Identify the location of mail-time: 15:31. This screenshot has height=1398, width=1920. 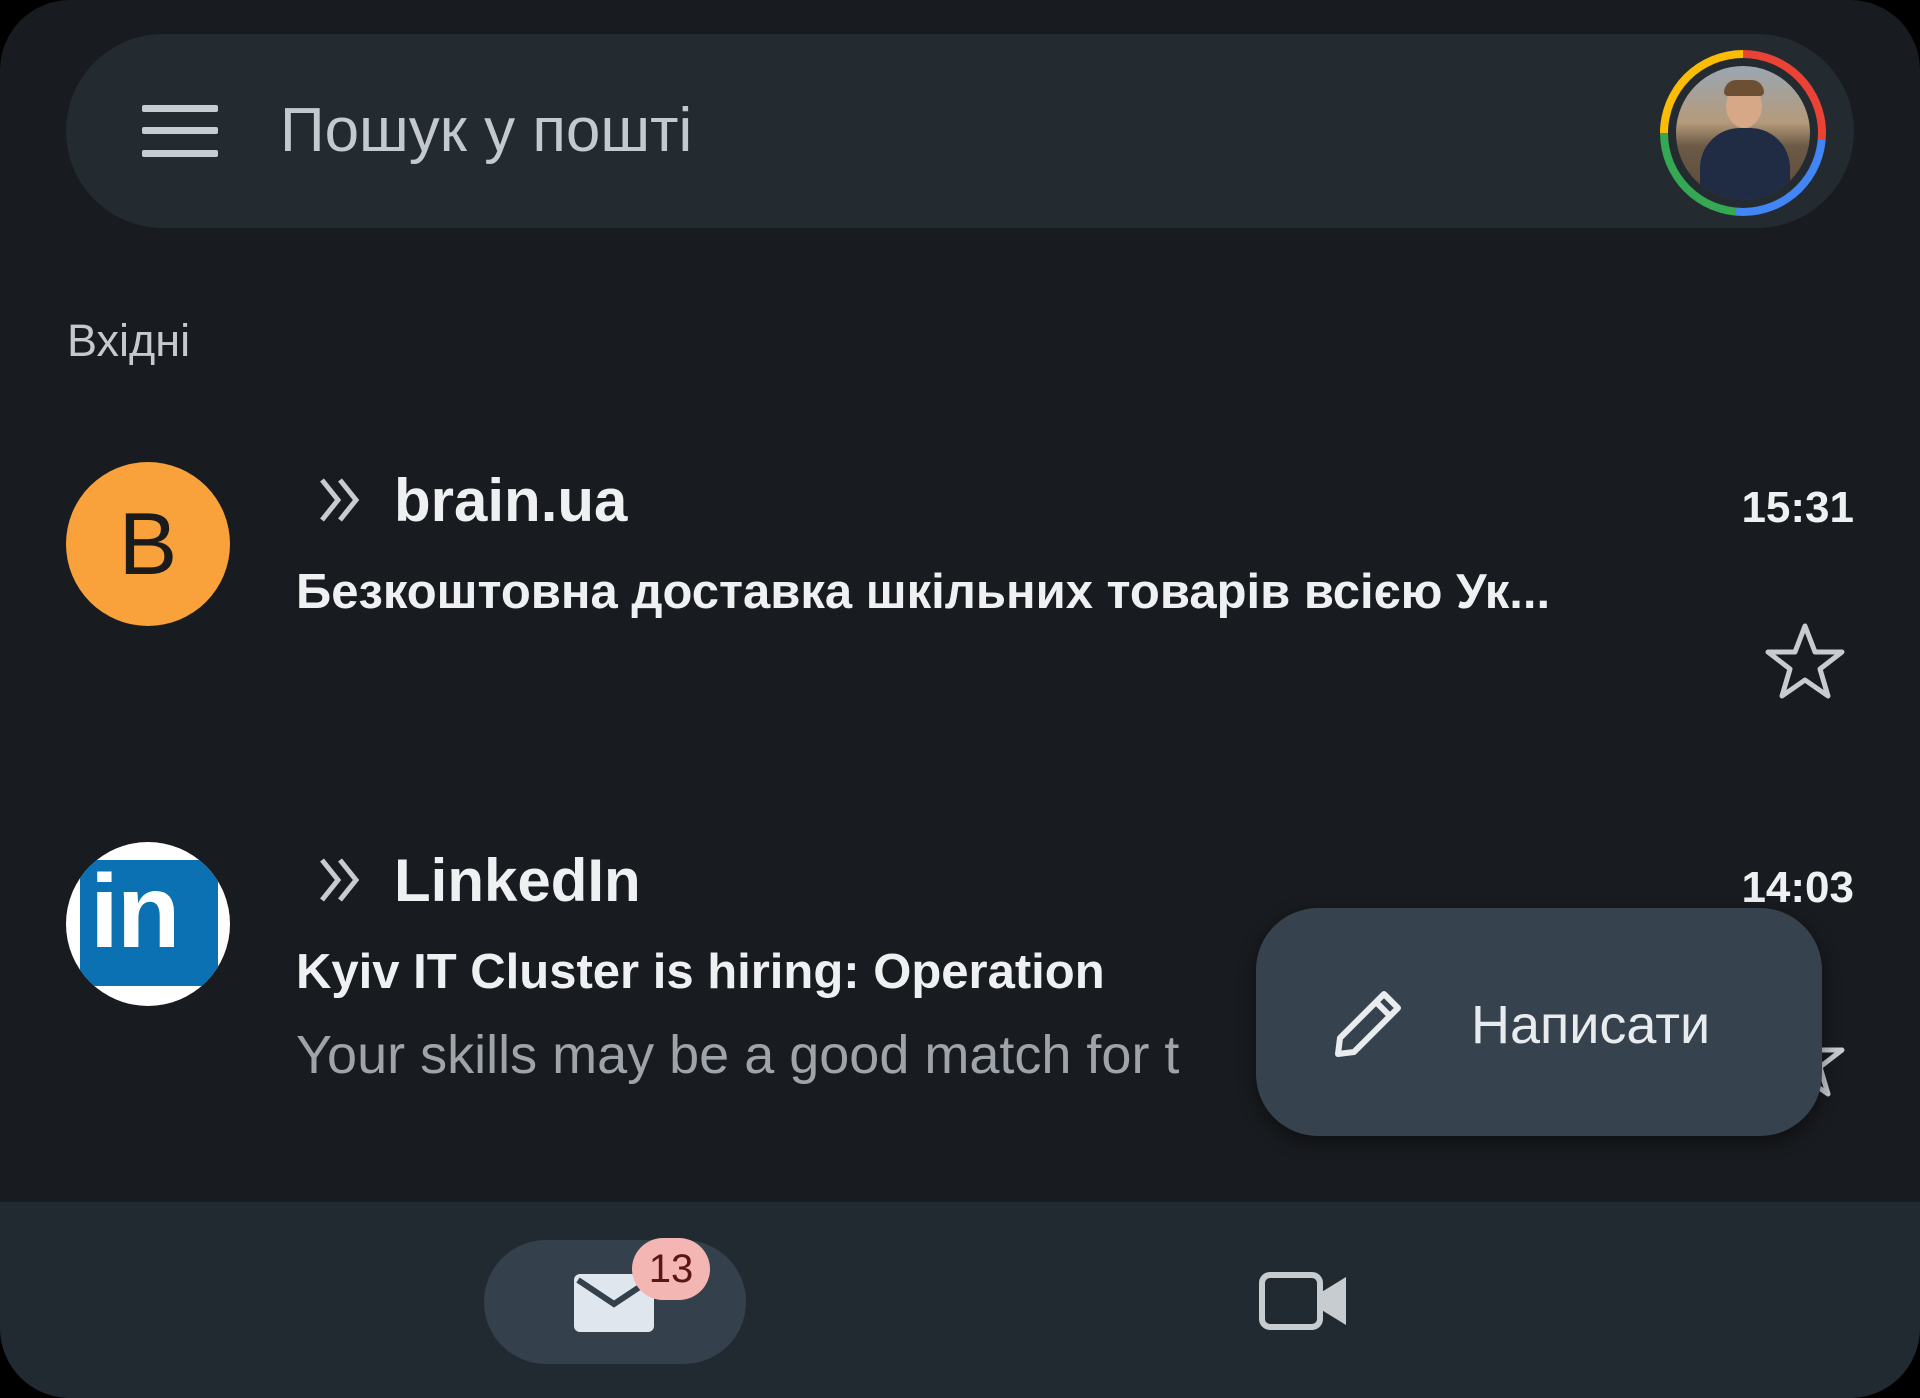
(1797, 507).